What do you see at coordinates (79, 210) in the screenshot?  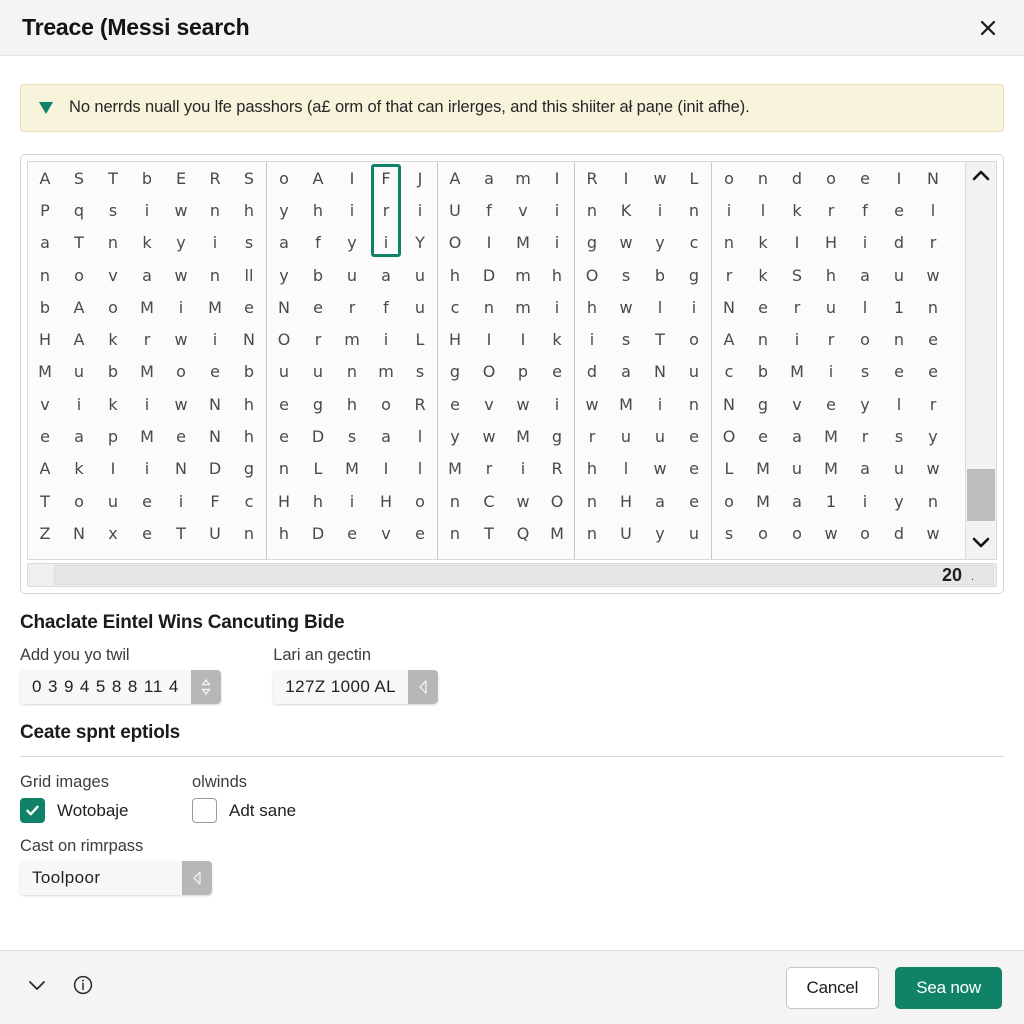 I see `grid-cell: q` at bounding box center [79, 210].